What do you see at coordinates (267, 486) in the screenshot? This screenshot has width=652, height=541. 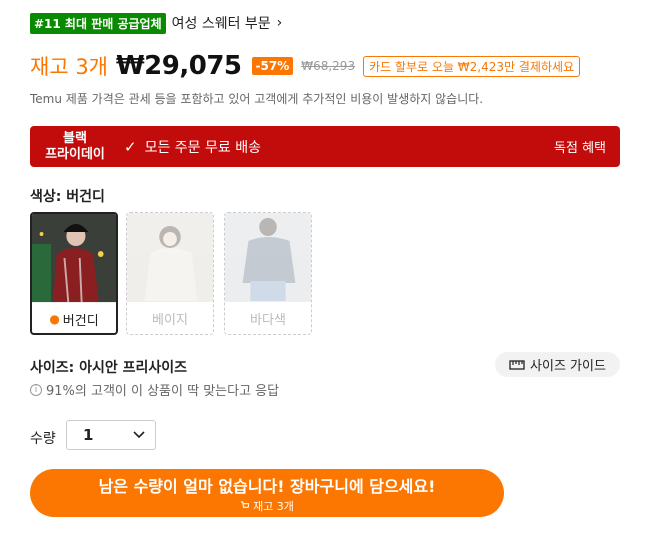 I see `cta-main-text: 남은 수량이 얼마 없습니다! 장바구니에 담으세요!` at bounding box center [267, 486].